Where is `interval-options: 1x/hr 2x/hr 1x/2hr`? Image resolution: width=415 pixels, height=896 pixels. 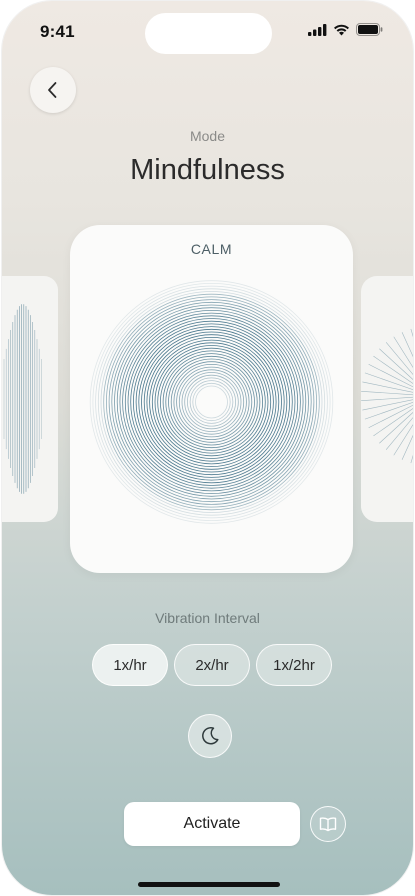
interval-options: 1x/hr 2x/hr 1x/2hr is located at coordinates (212, 665).